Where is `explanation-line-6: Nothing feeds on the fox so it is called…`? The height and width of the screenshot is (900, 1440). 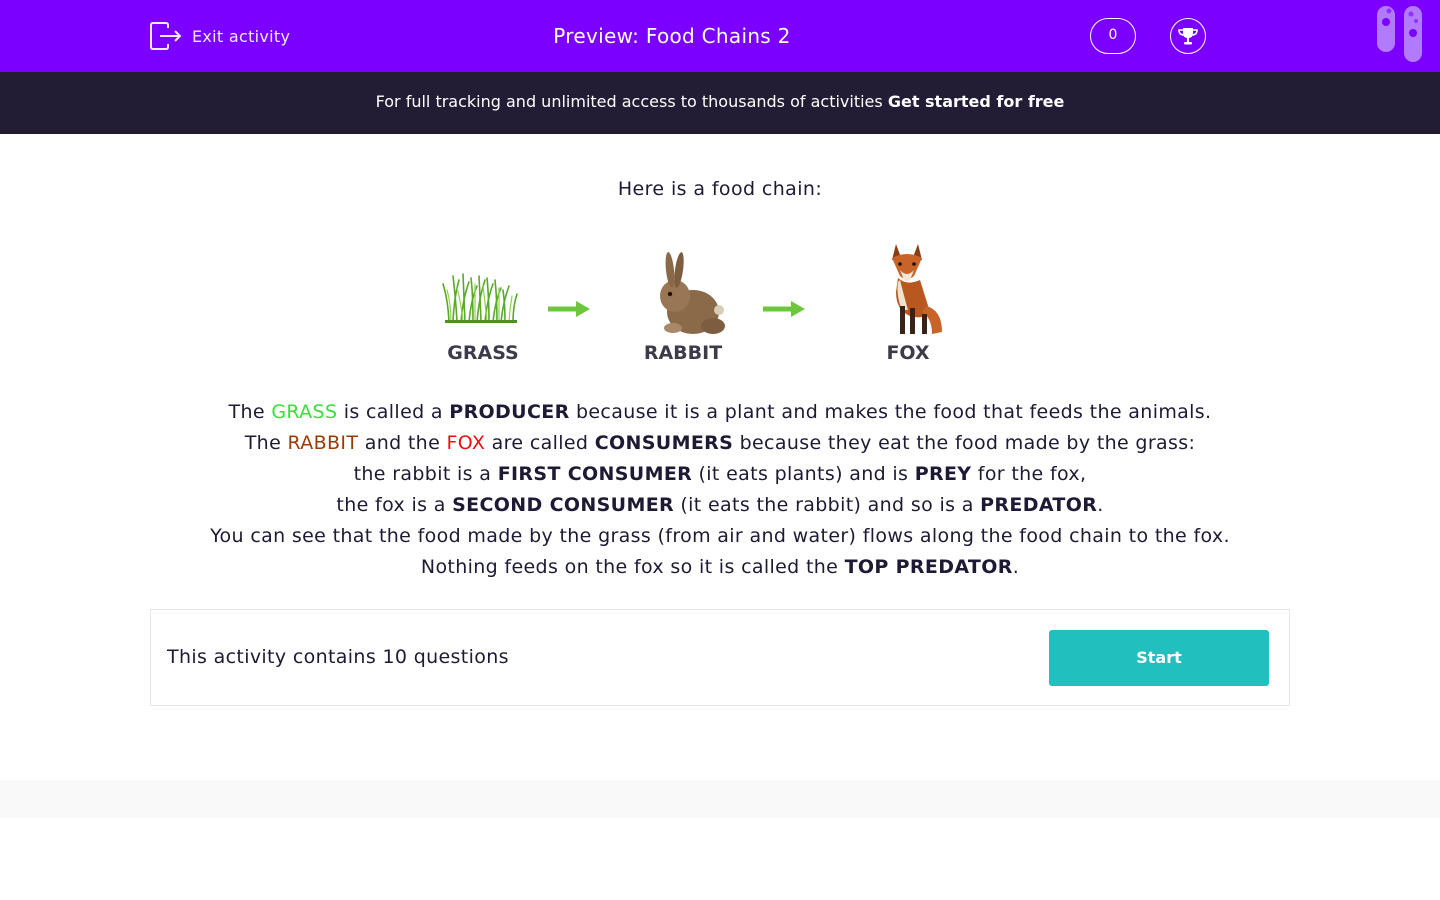 explanation-line-6: Nothing feeds on the fox so it is called… is located at coordinates (720, 567).